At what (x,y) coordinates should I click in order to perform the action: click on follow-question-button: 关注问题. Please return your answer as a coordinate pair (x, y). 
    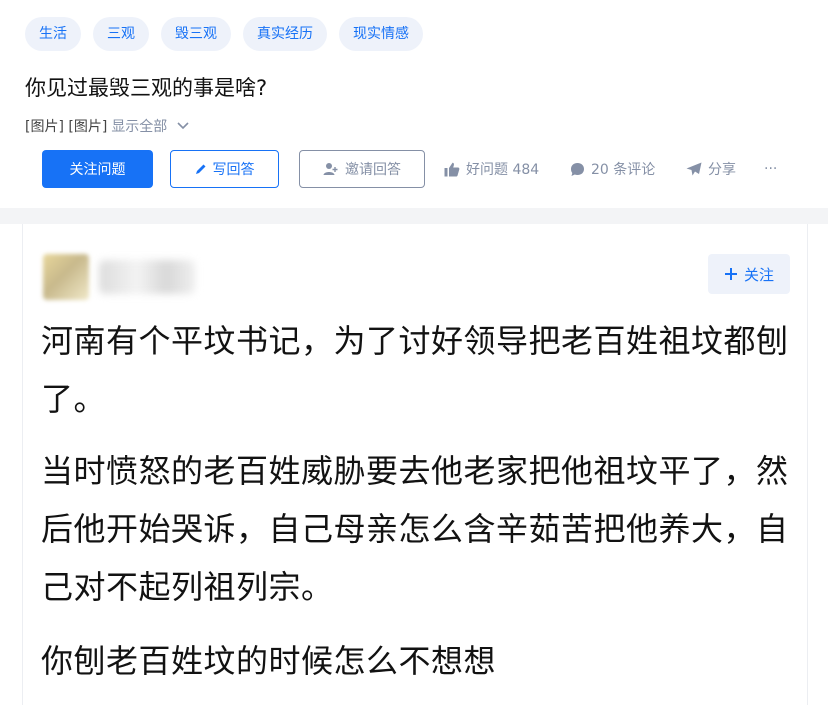
    Looking at the image, I should click on (97, 169).